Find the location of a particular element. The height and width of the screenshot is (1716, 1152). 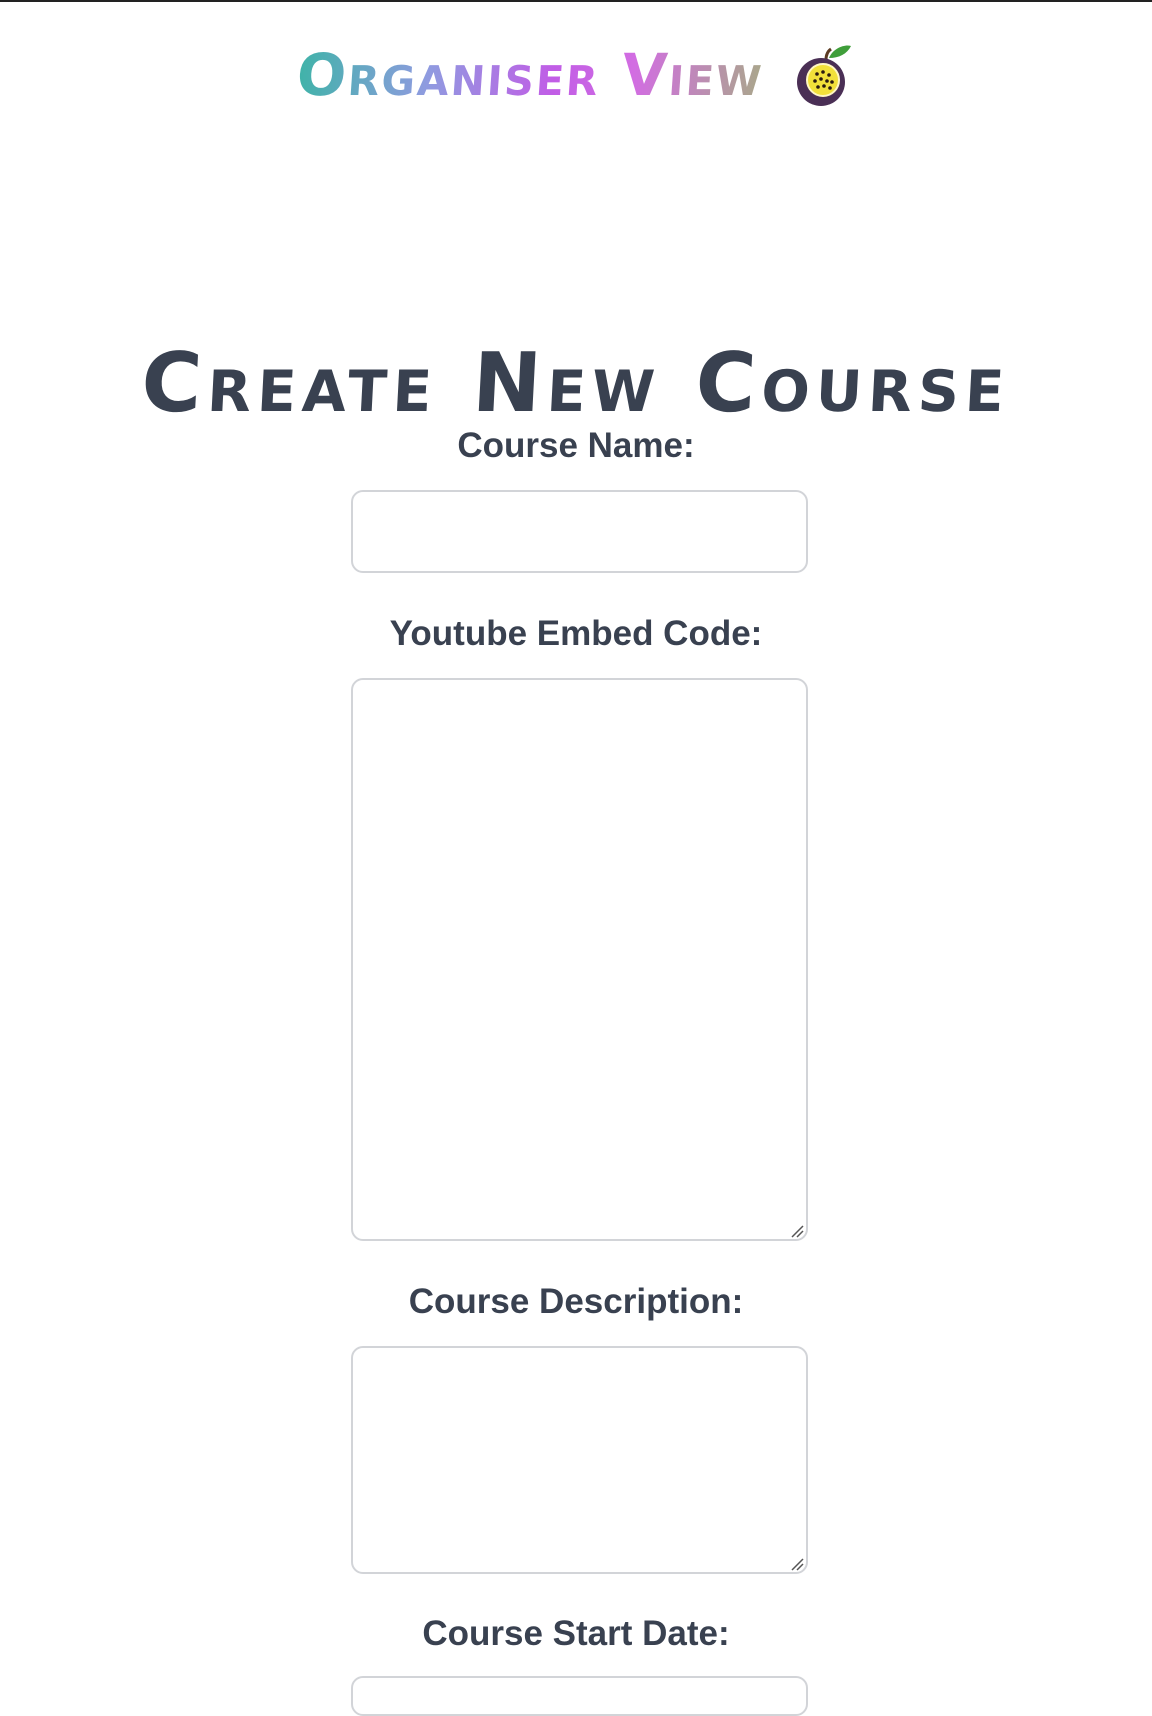

course-start-date-label: Course Start Date: is located at coordinates (576, 1633).